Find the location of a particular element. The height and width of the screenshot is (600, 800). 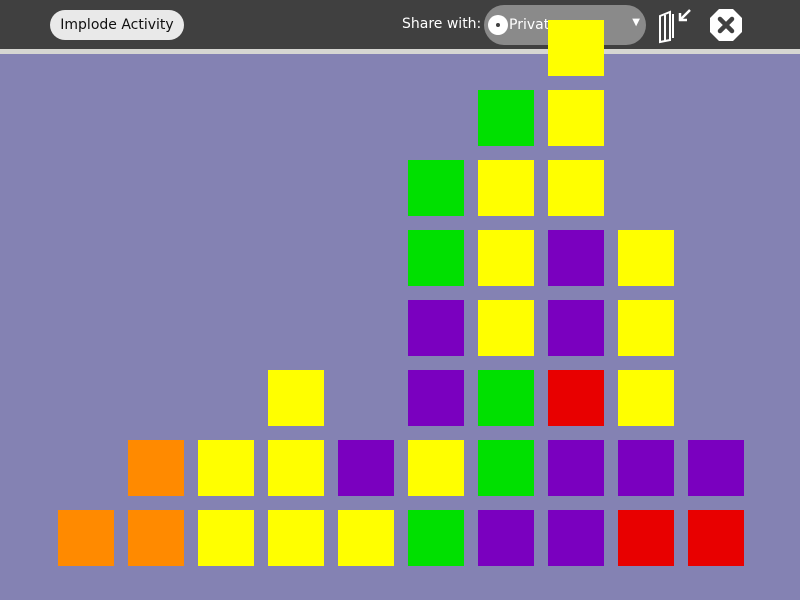

stop-button is located at coordinates (726, 25).